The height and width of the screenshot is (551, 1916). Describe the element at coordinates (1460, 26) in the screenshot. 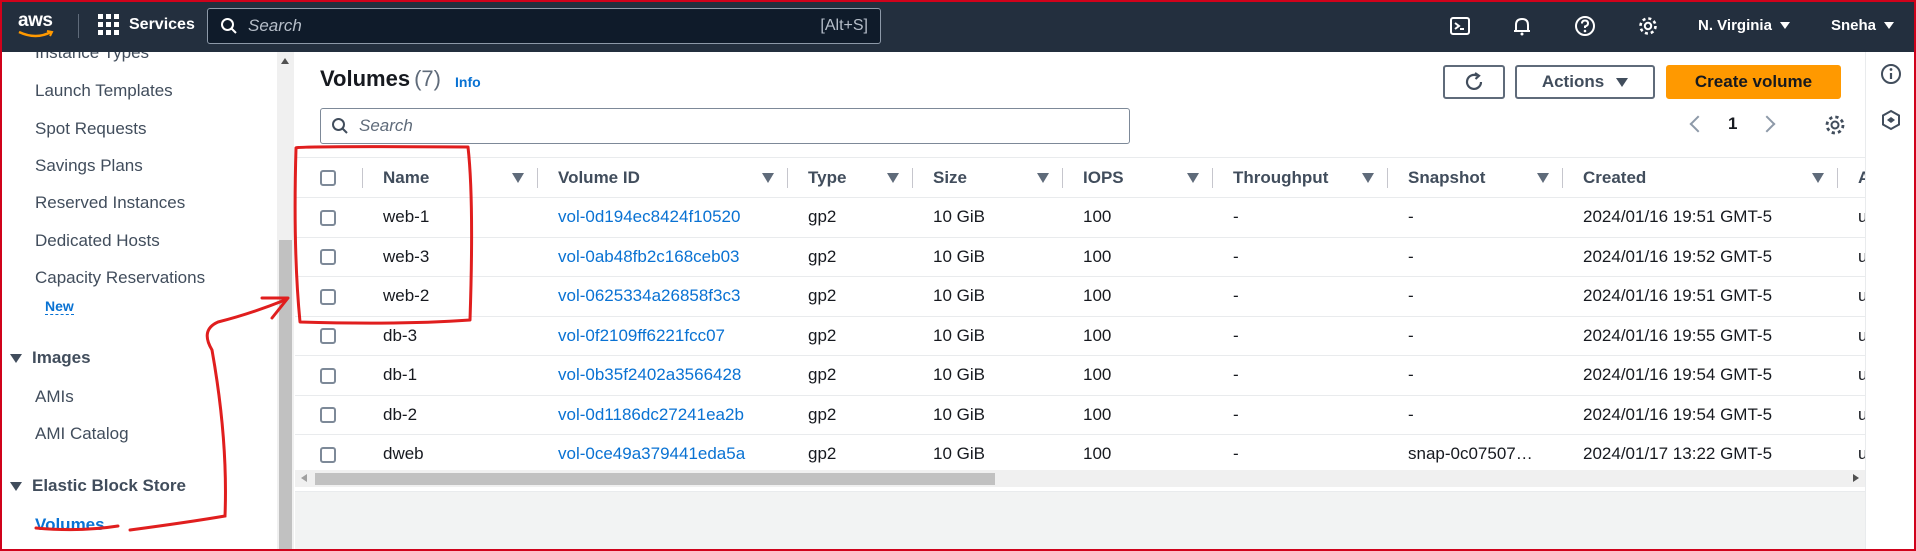

I see `cloudshell-icon` at that location.